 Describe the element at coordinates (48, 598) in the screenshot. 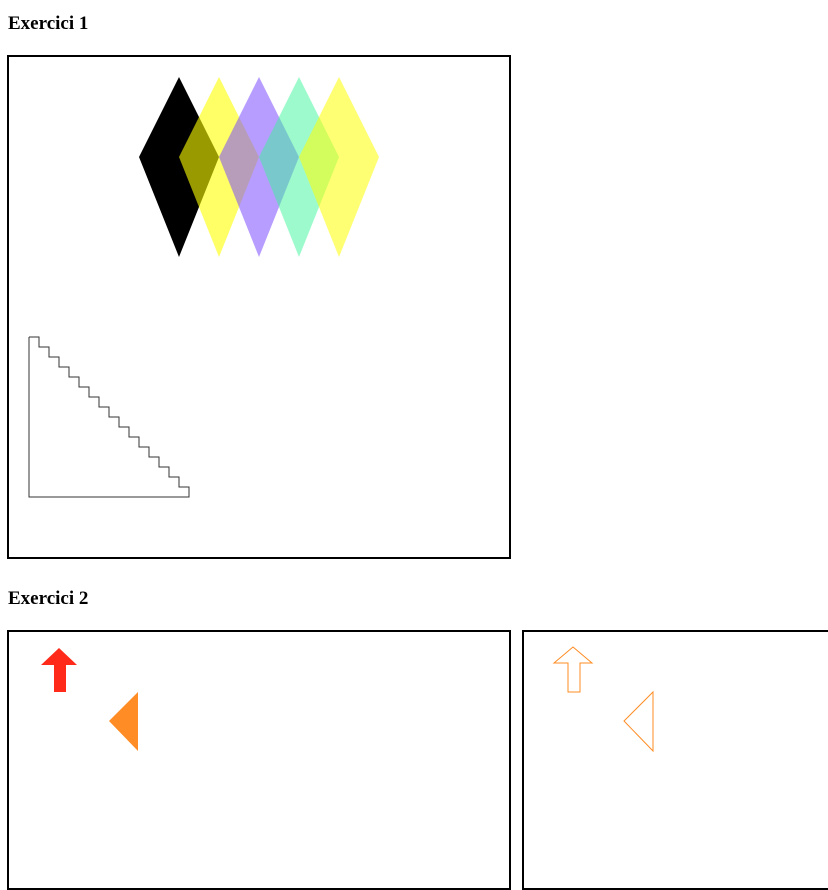

I see `exercise-2-title: Exercici 2` at that location.